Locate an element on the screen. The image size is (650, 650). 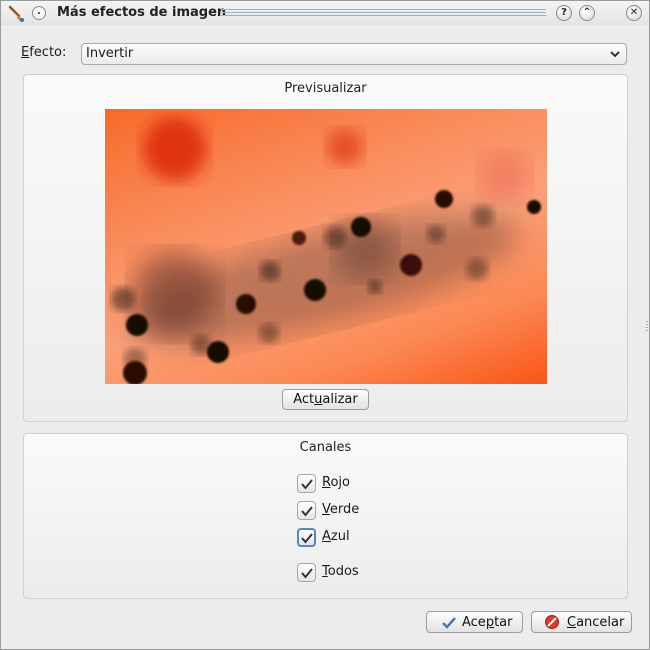
cancel-button: Cancelar is located at coordinates (581, 622).